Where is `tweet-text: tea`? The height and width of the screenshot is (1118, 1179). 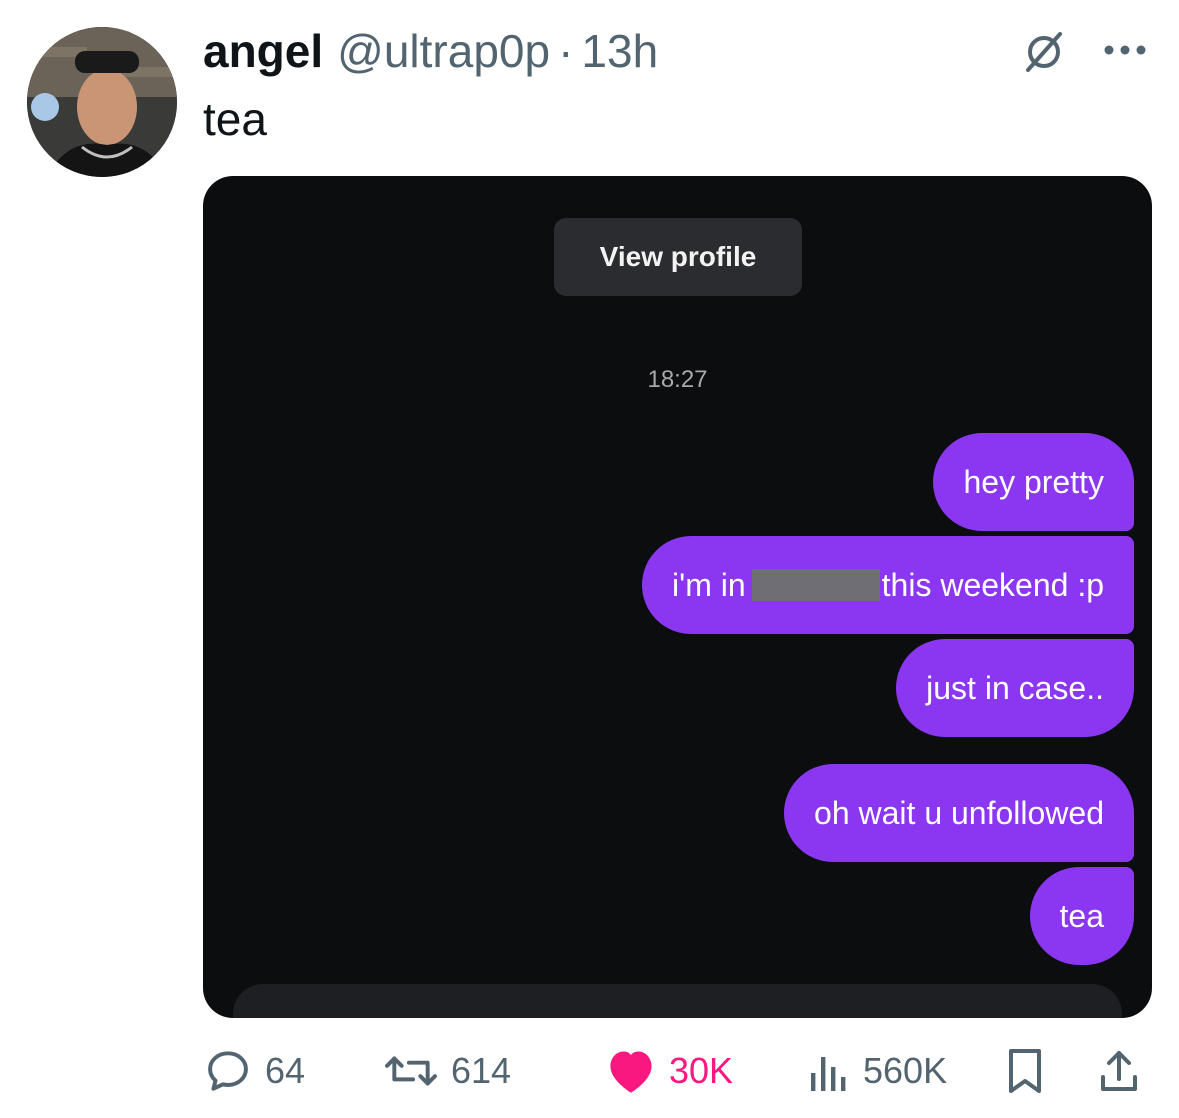 tweet-text: tea is located at coordinates (235, 119).